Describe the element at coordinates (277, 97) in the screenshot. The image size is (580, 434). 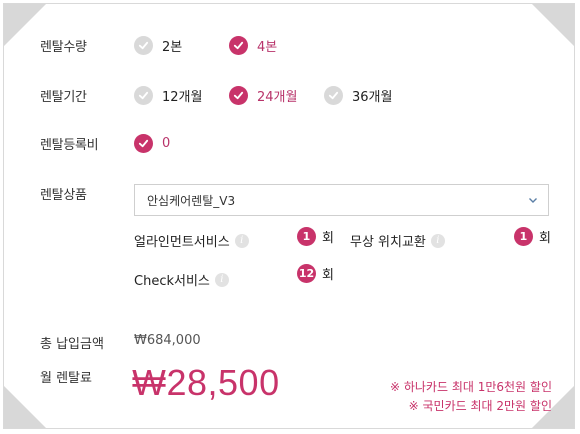
I see `option-label: 24개월` at that location.